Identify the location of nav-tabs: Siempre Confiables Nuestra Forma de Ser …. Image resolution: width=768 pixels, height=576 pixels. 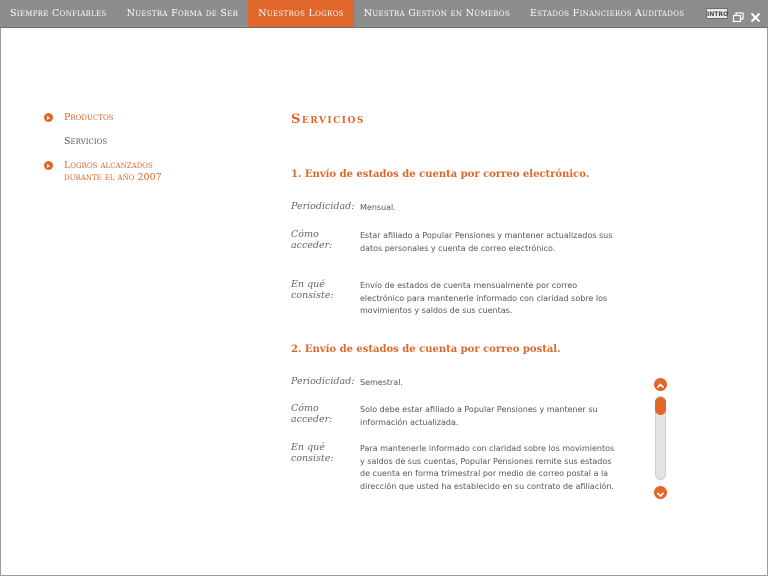
(347, 13).